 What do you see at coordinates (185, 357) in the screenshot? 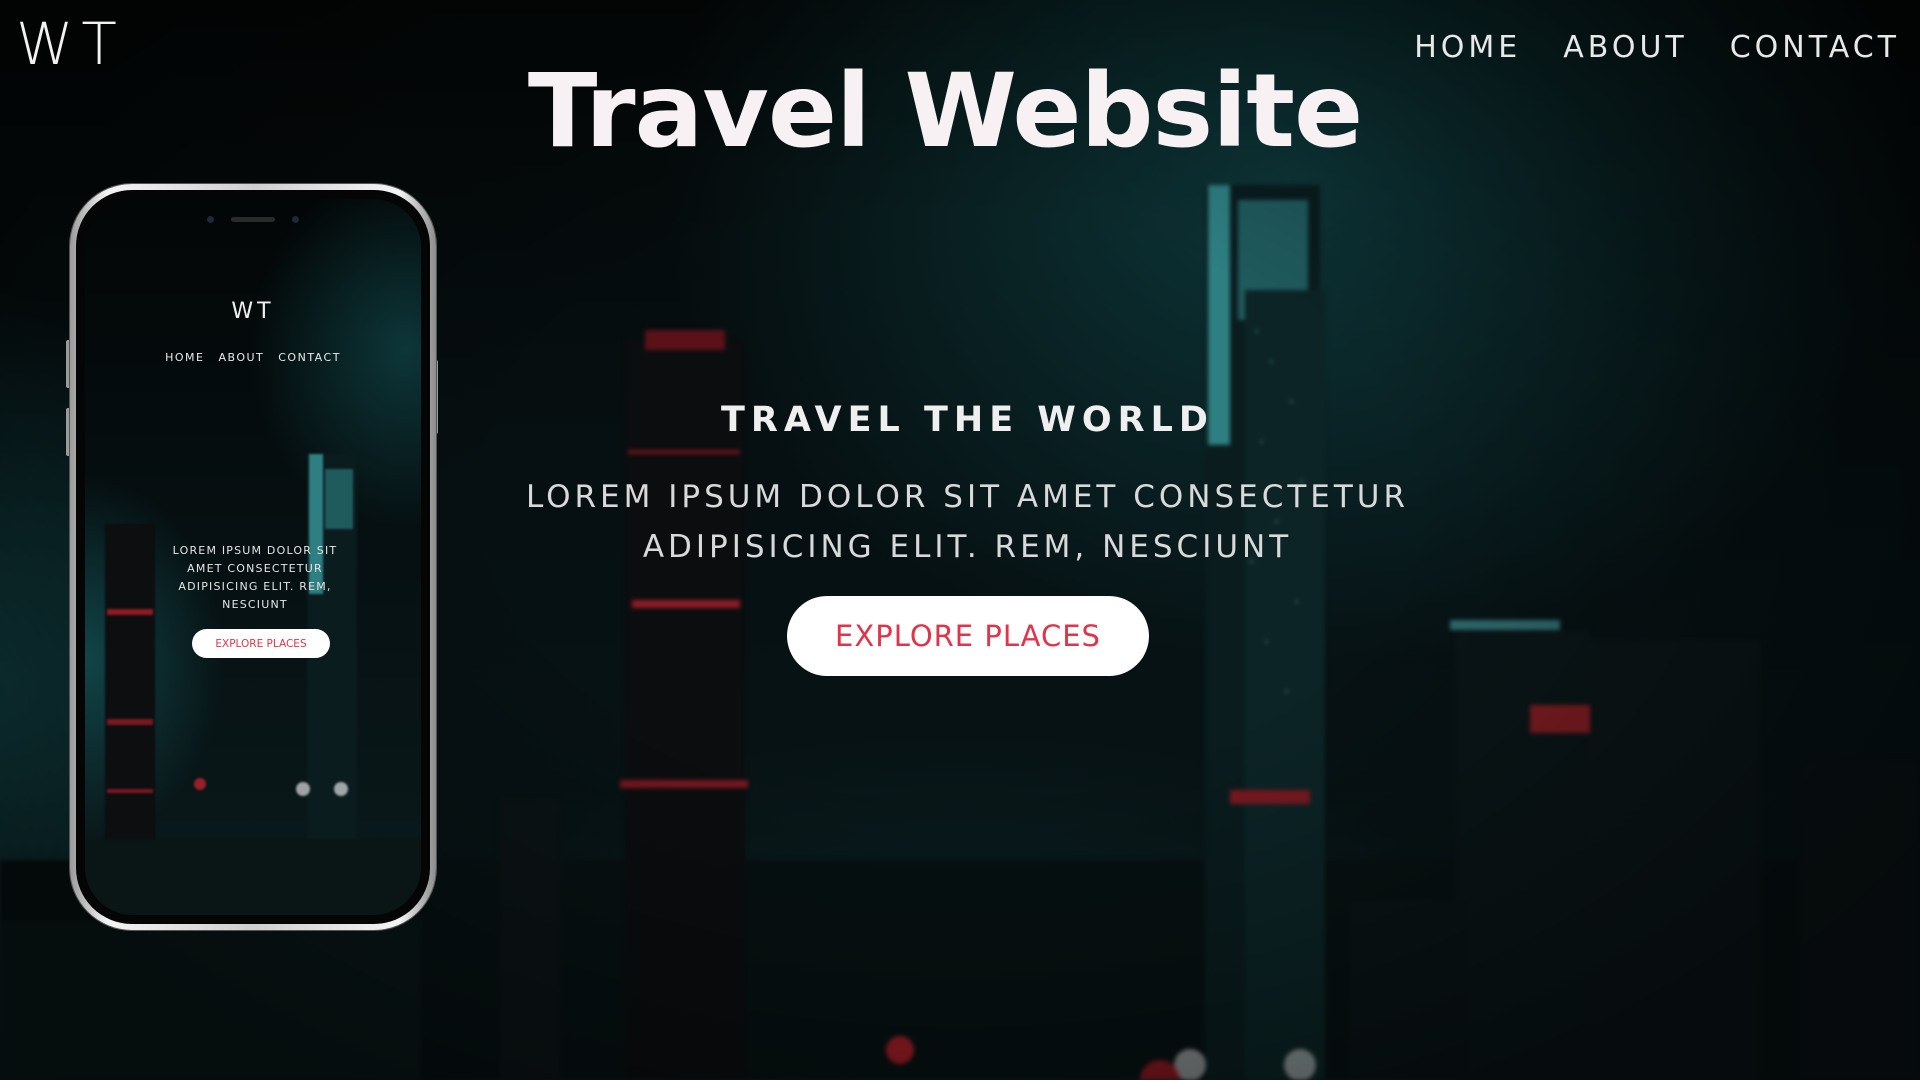
I see `phone-nav-home: HOME` at bounding box center [185, 357].